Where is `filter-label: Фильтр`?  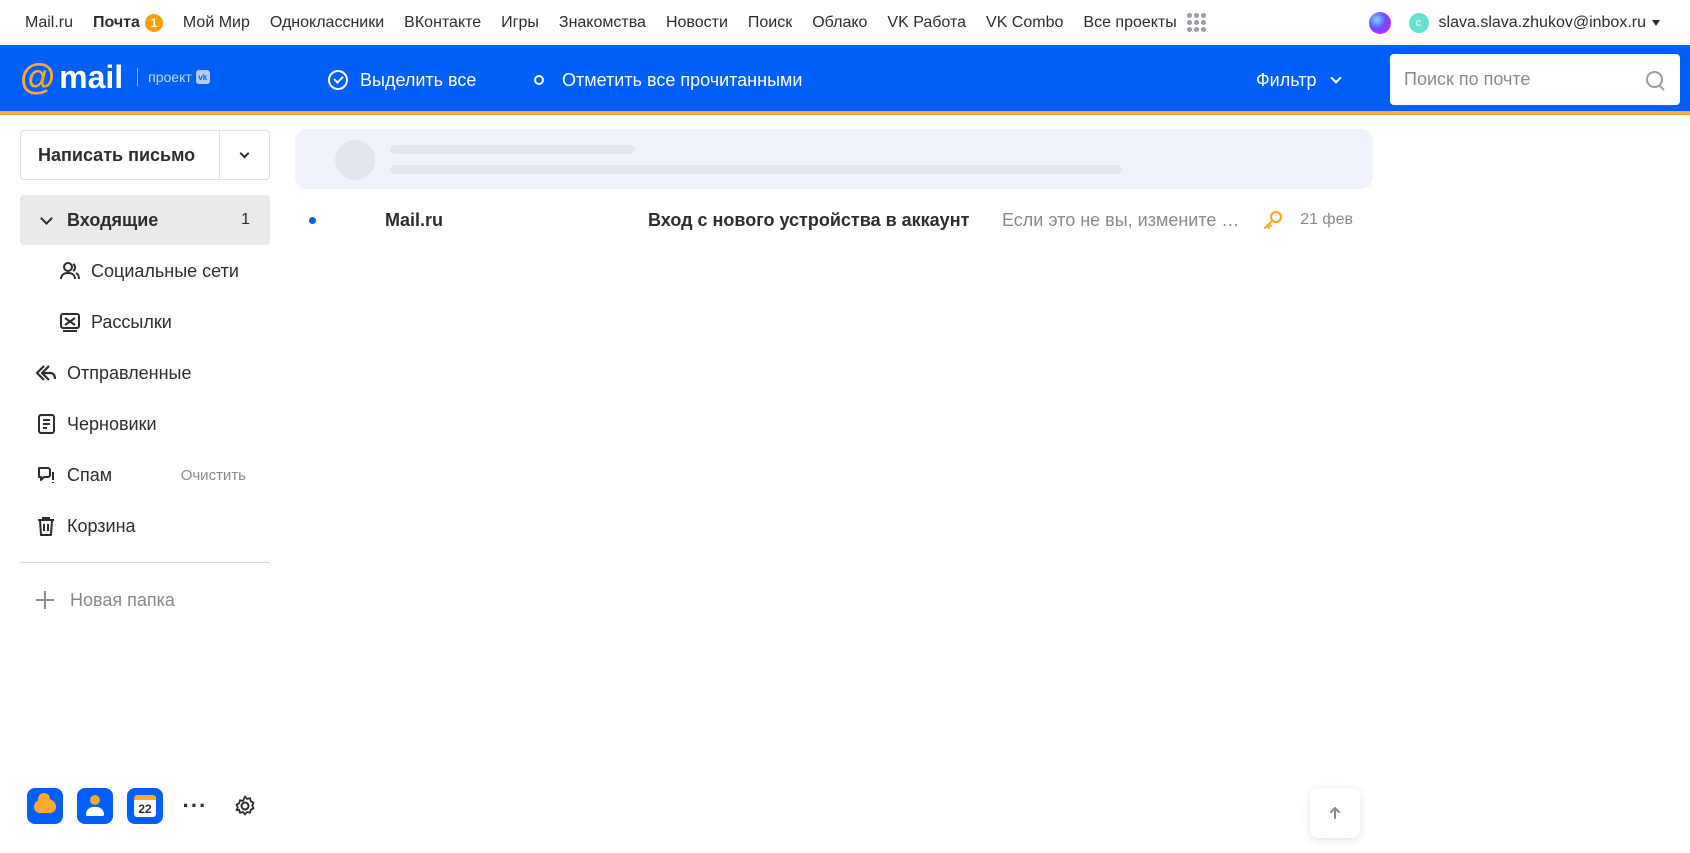
filter-label: Фильтр is located at coordinates (1286, 79).